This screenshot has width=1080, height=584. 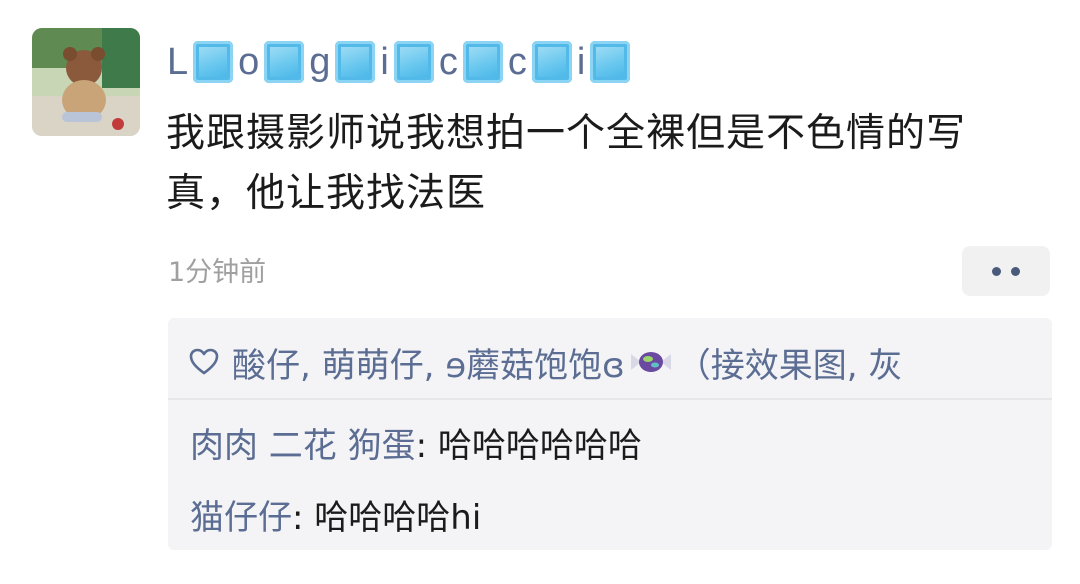 I want to click on comment-text: 哈哈哈哈哈哈, so click(x=539, y=446).